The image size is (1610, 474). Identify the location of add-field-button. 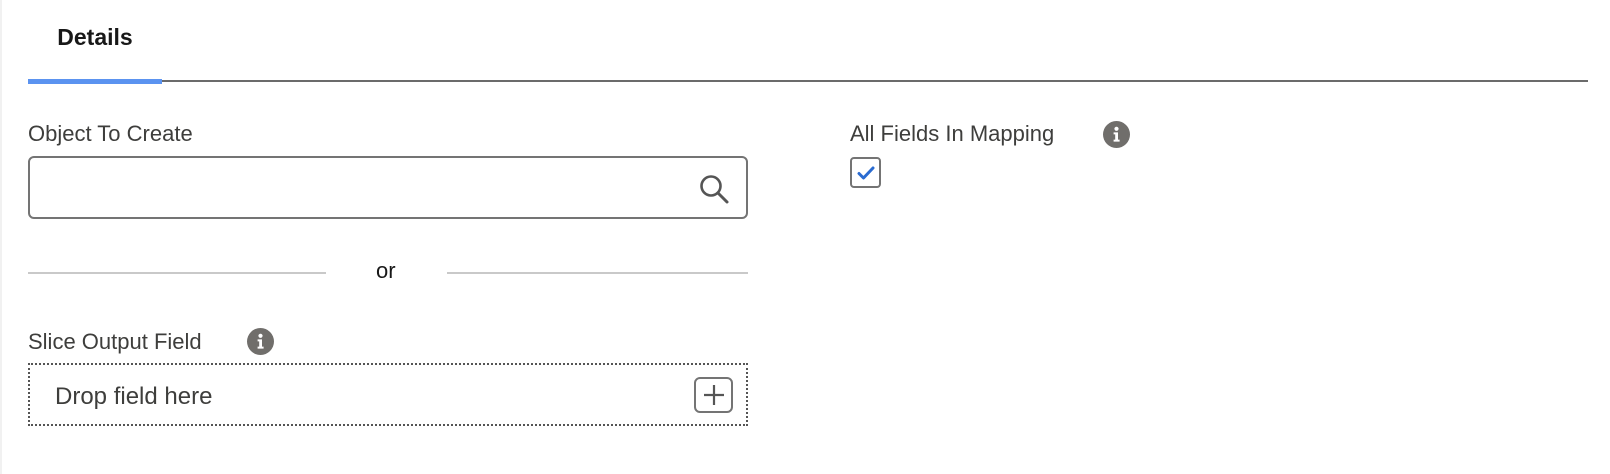
(713, 395).